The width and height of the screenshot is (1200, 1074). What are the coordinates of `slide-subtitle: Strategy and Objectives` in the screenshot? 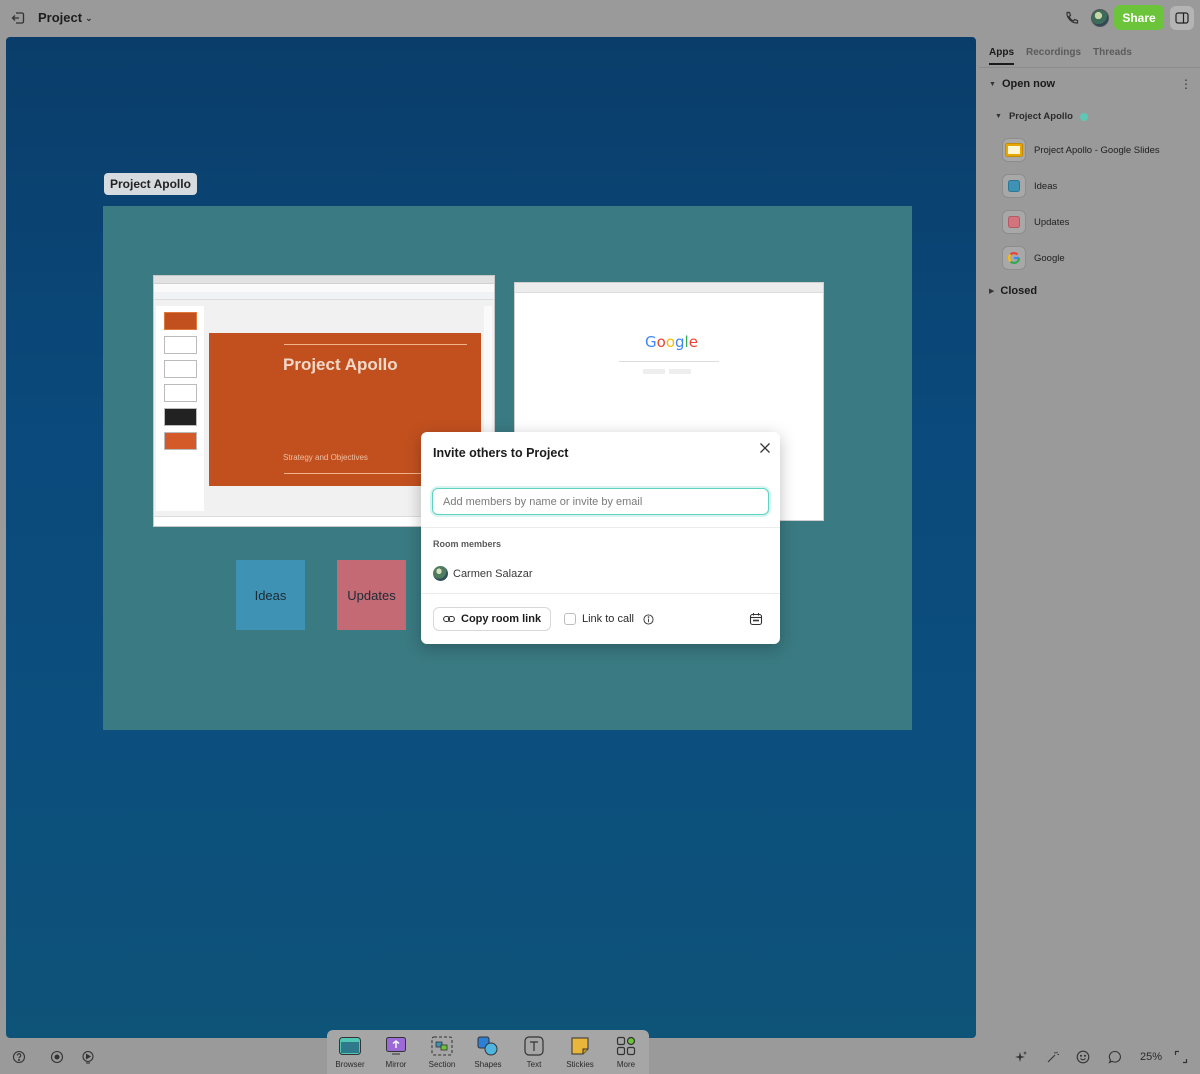 It's located at (325, 457).